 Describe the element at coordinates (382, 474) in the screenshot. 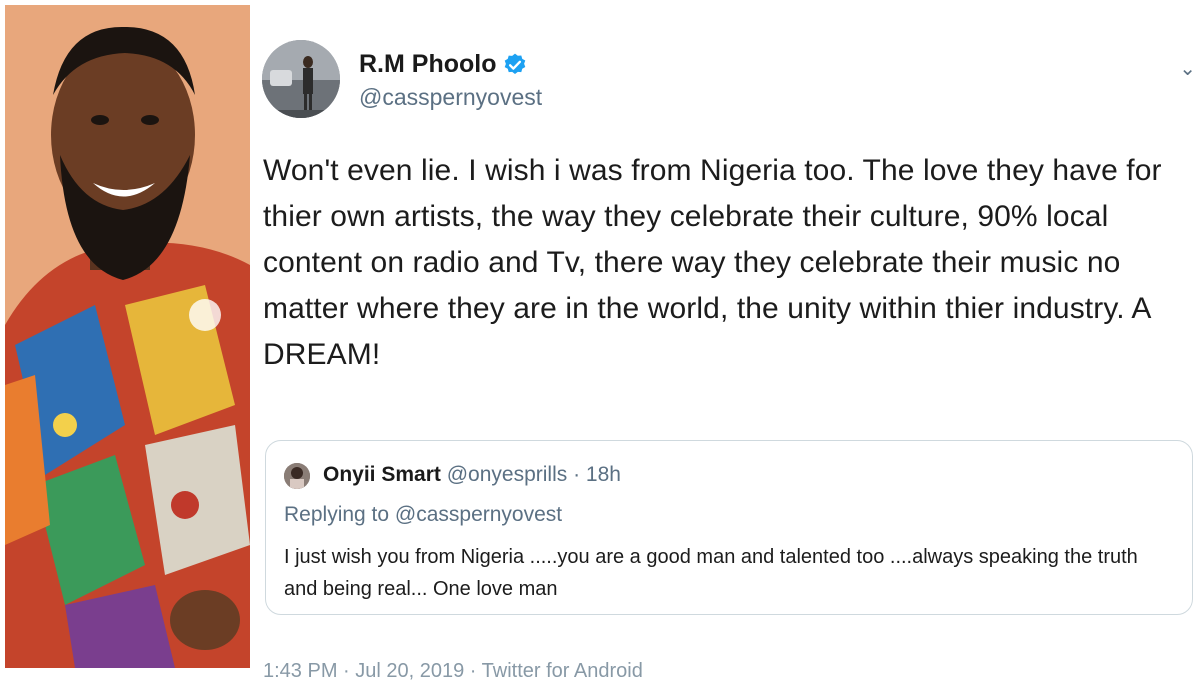

I see `quoted-author-name: Onyii Smart` at that location.